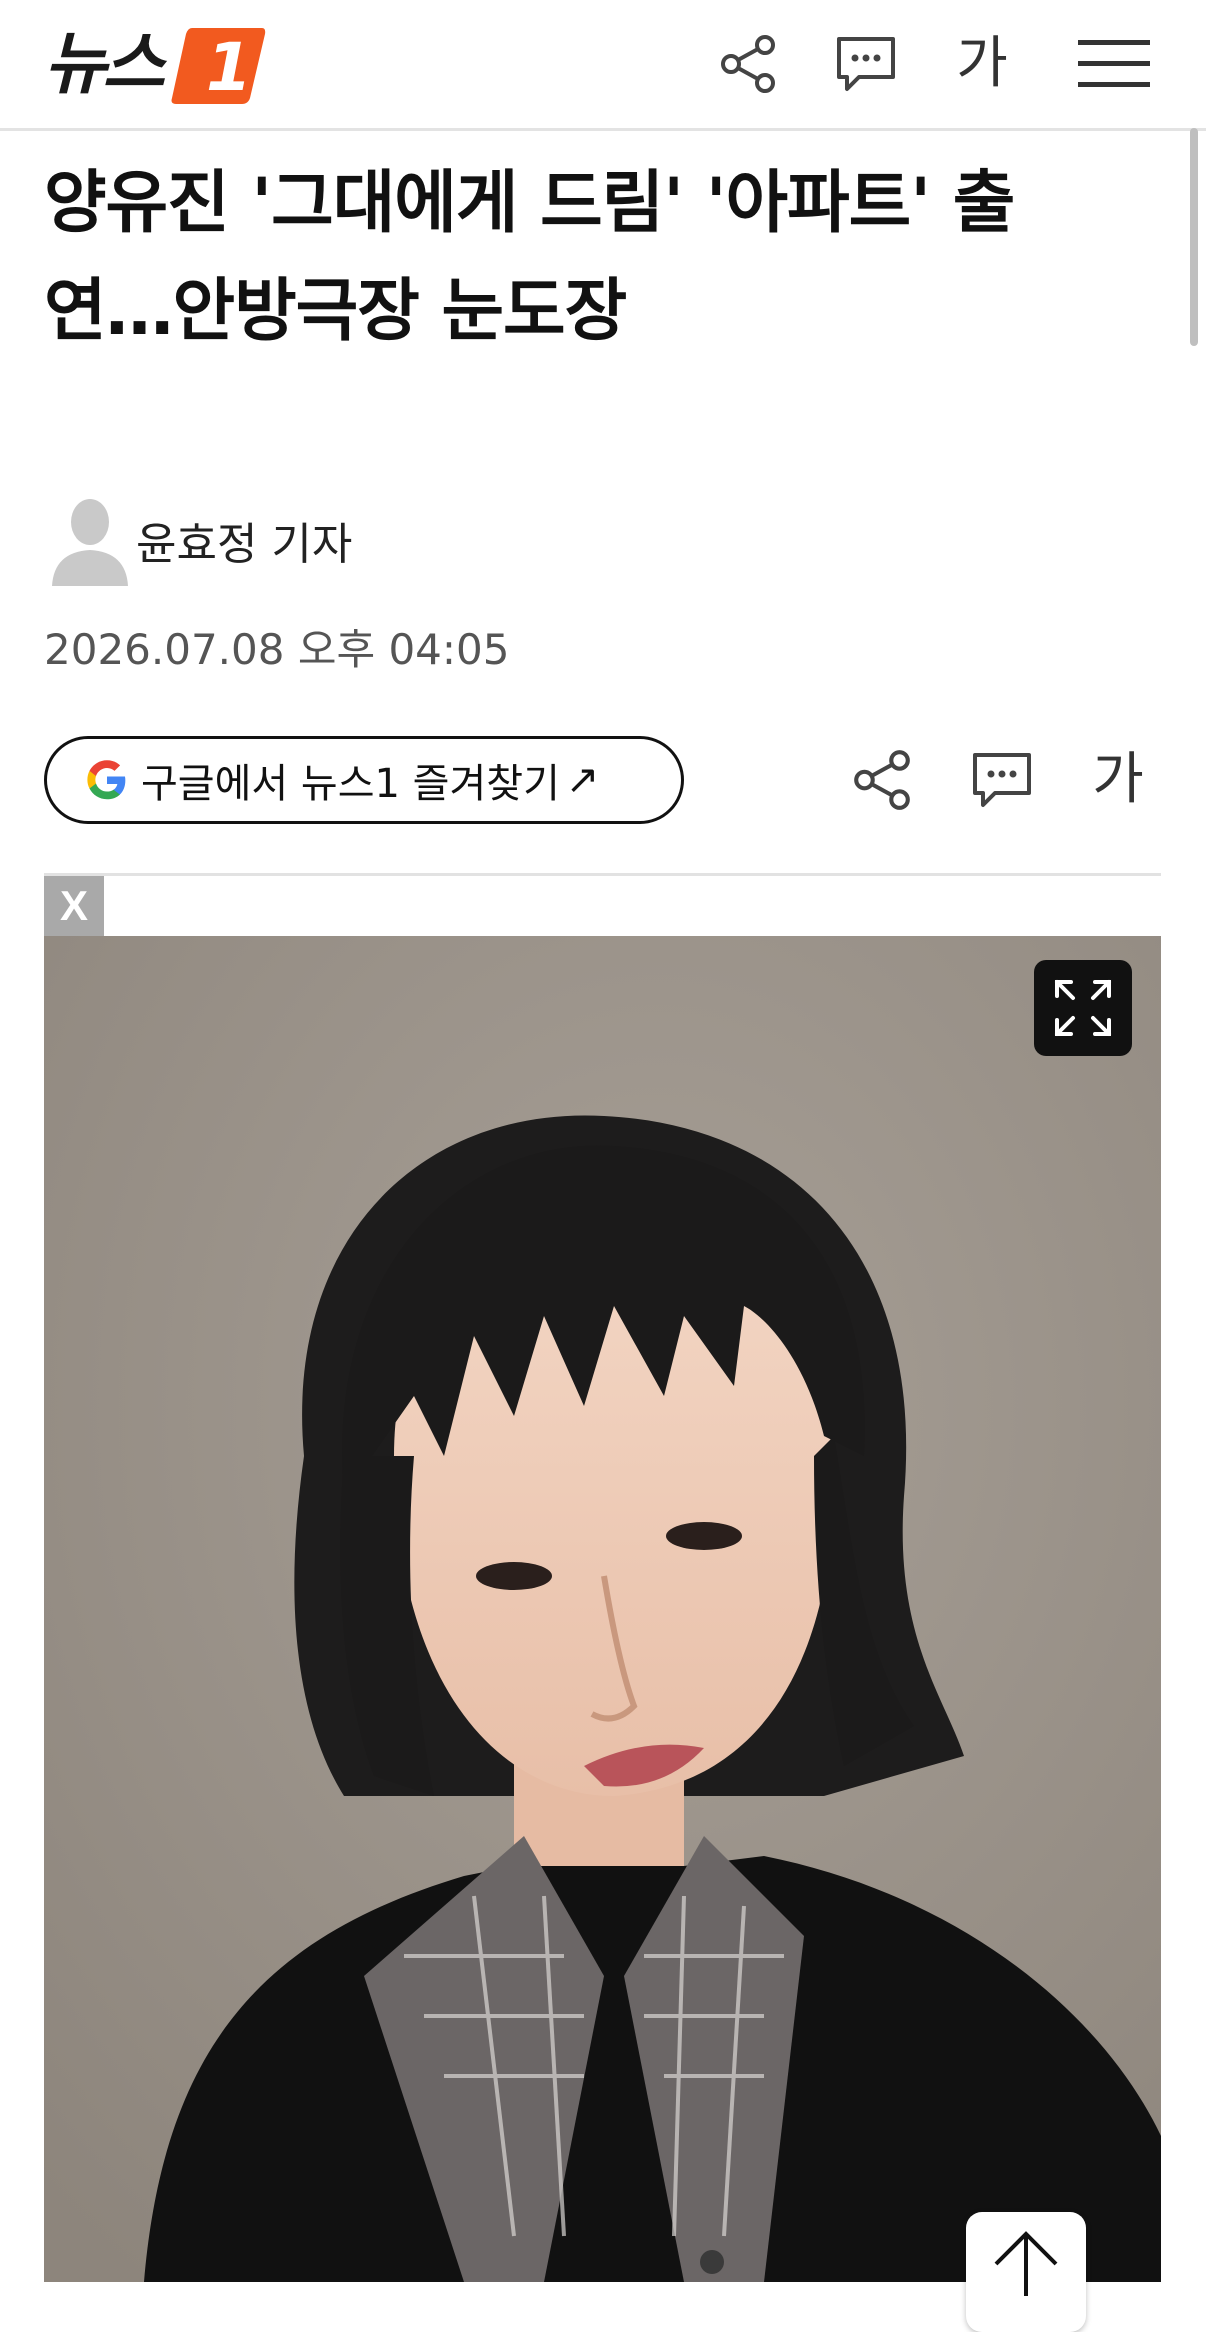 The image size is (1206, 2332). I want to click on article-comment-icon, so click(1002, 780).